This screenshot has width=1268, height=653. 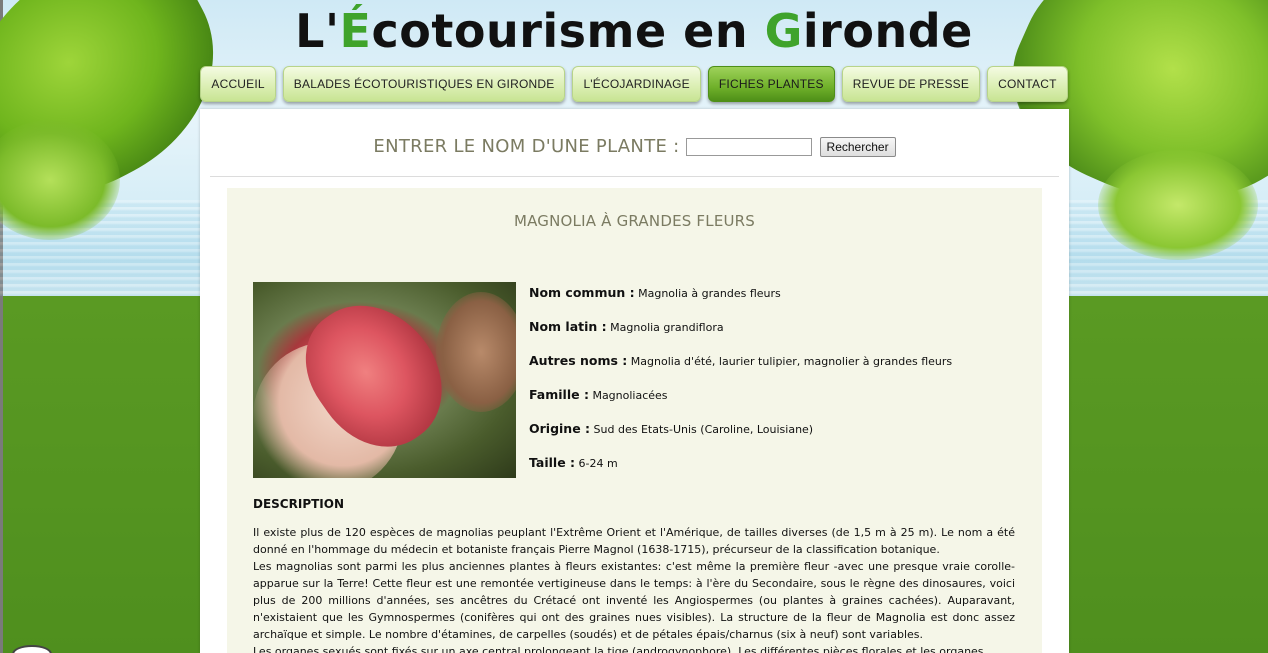 I want to click on nav-item-contact: CONTACT, so click(x=1027, y=84).